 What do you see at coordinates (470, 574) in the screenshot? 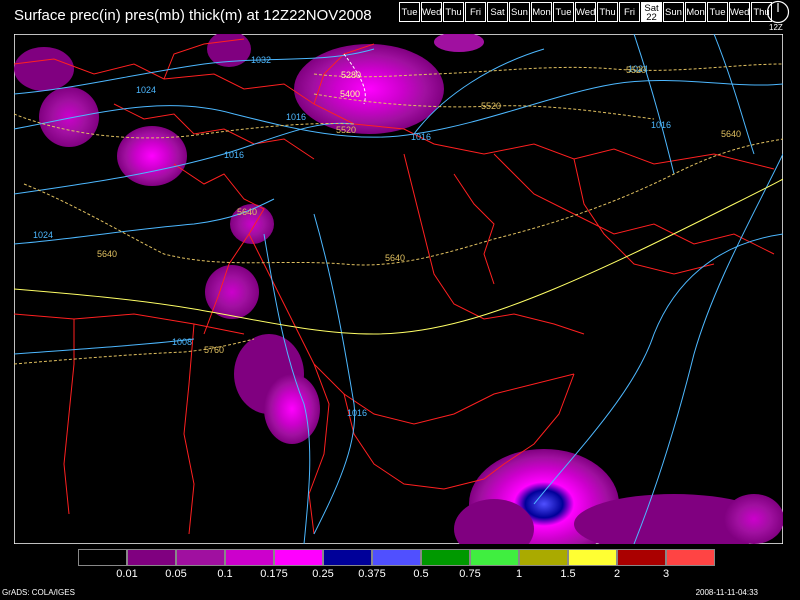
I see `legend-label: 0.75` at bounding box center [470, 574].